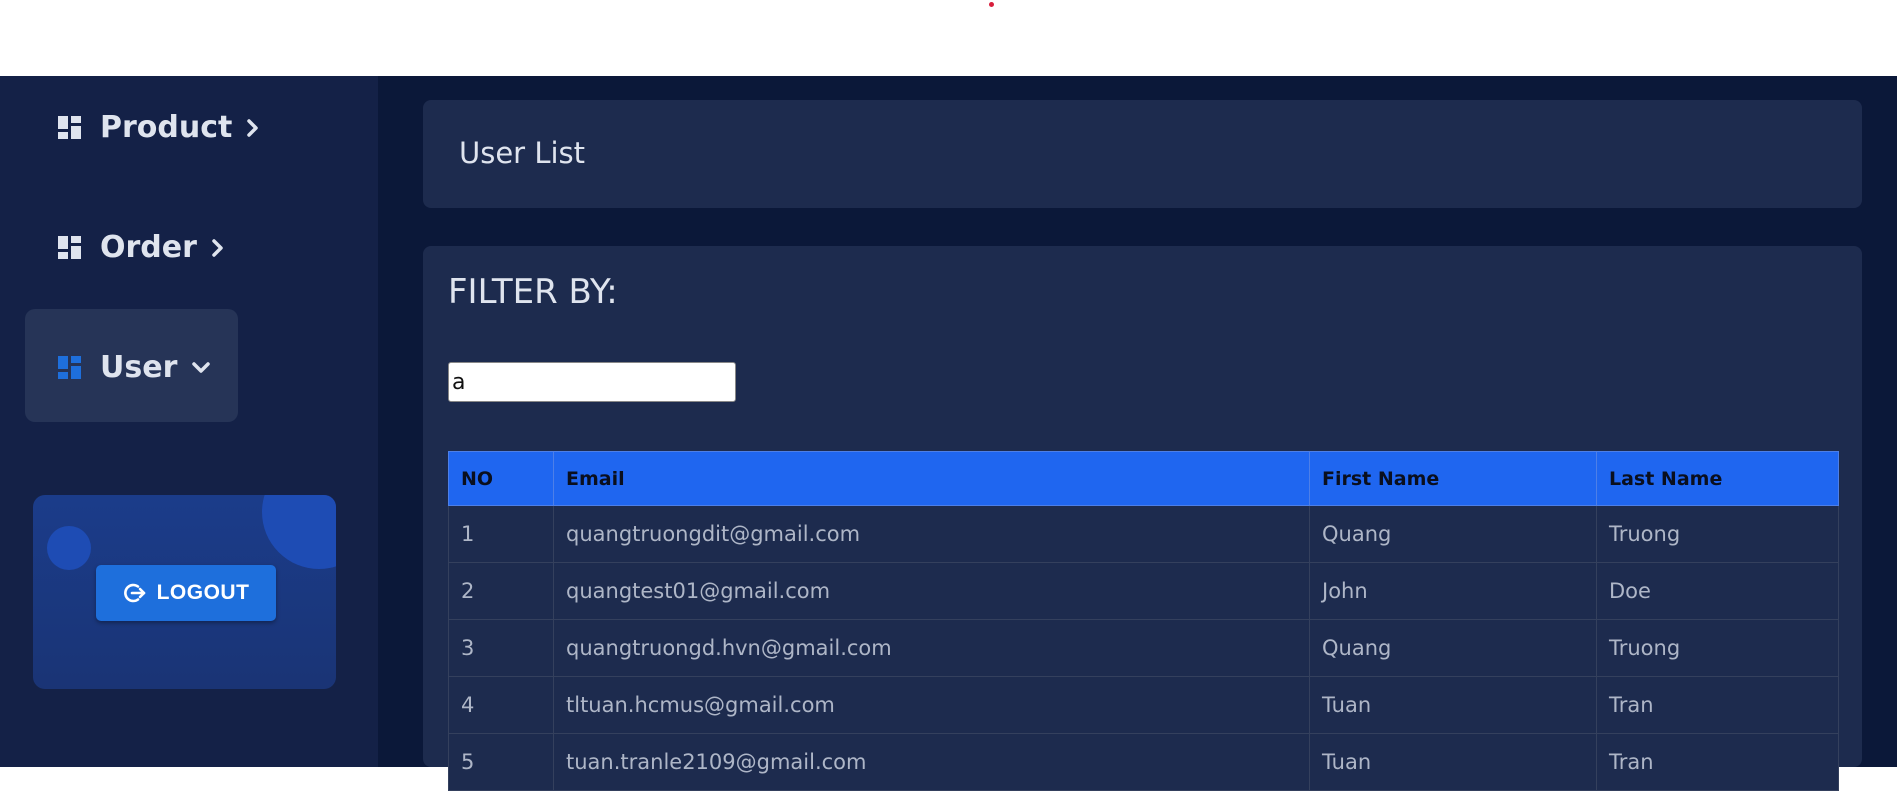 The height and width of the screenshot is (791, 1897). I want to click on sidebar-item-order: Order, so click(141, 247).